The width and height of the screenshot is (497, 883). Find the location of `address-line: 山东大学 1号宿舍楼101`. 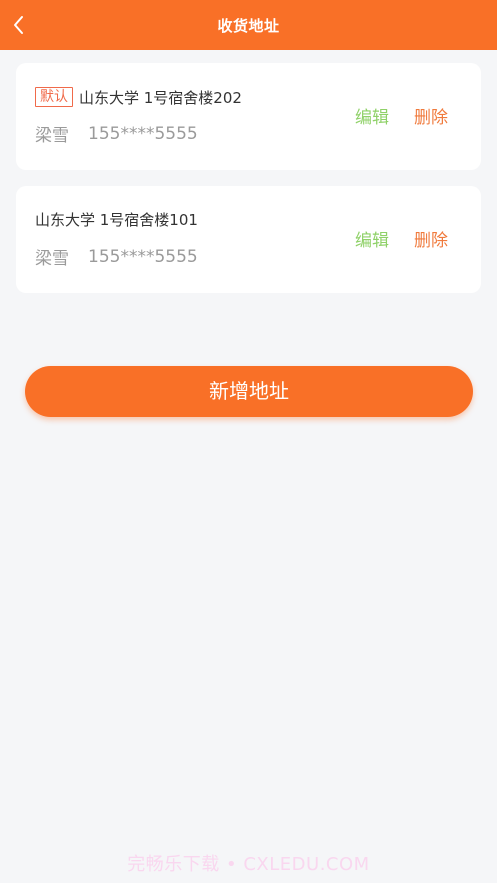

address-line: 山东大学 1号宿舍楼101 is located at coordinates (116, 219).